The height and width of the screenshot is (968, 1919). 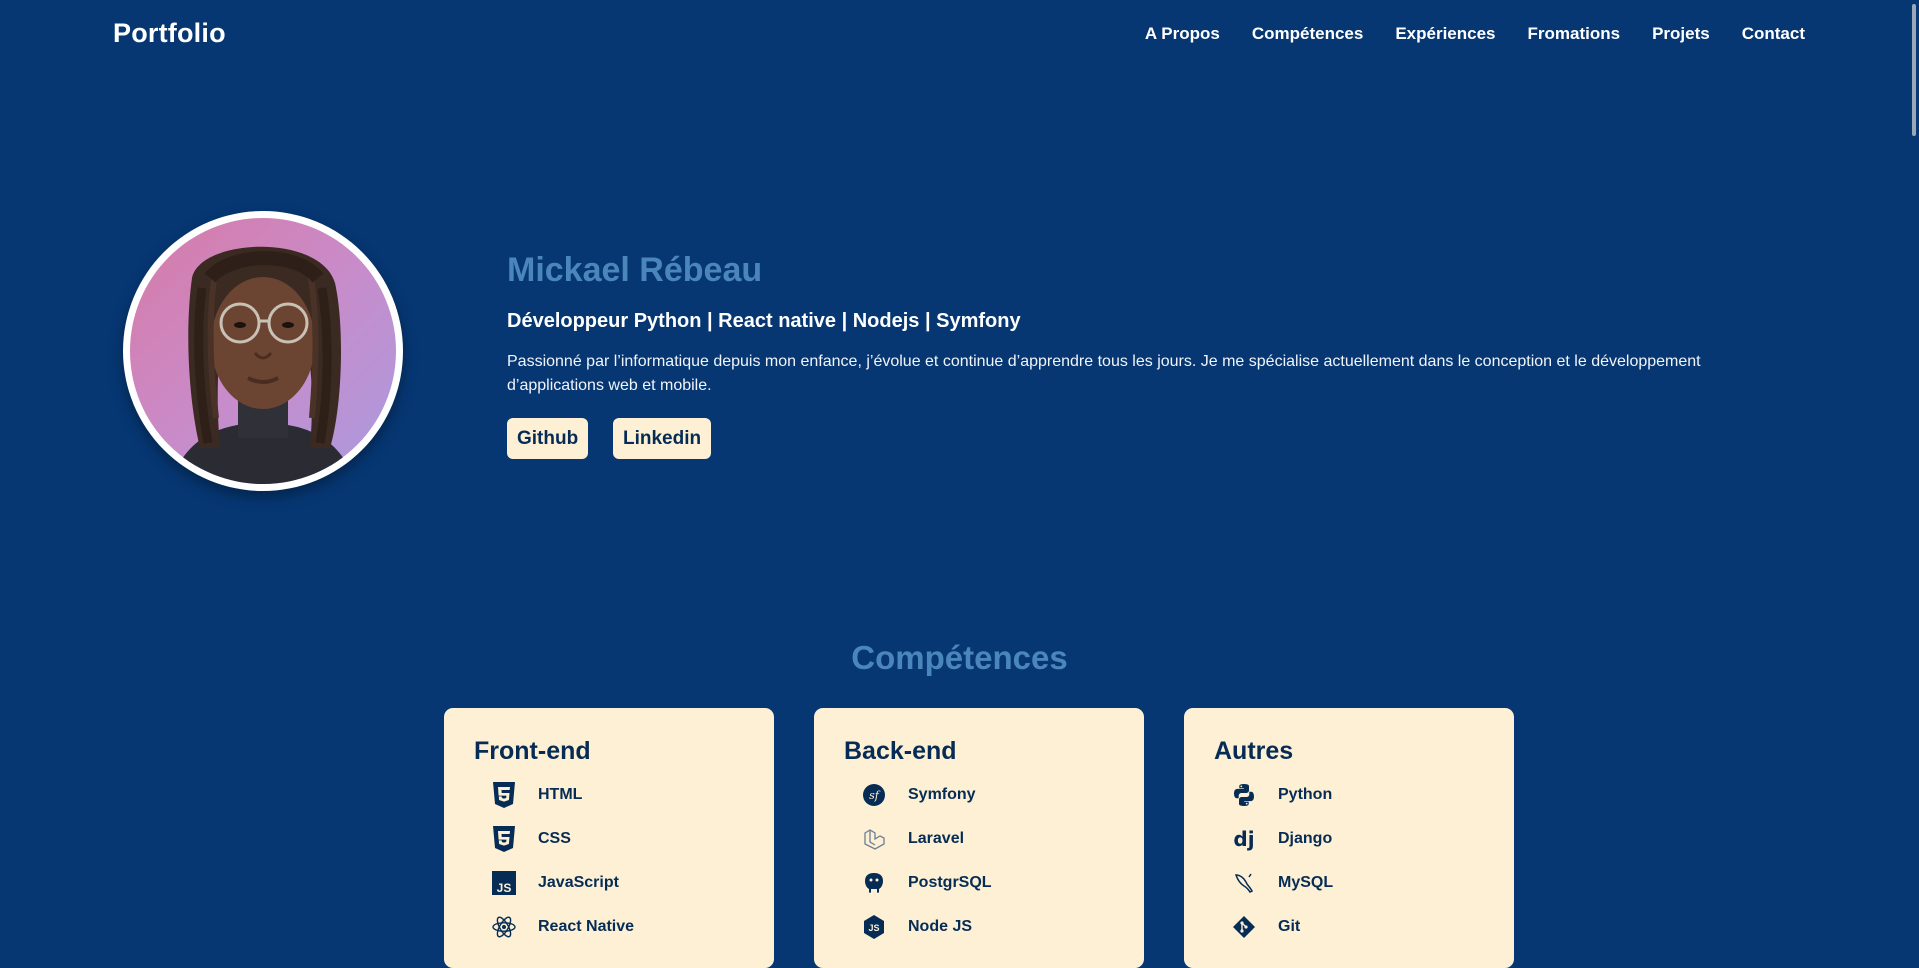 What do you see at coordinates (635, 270) in the screenshot?
I see `profile-name: Mickael Rébeau` at bounding box center [635, 270].